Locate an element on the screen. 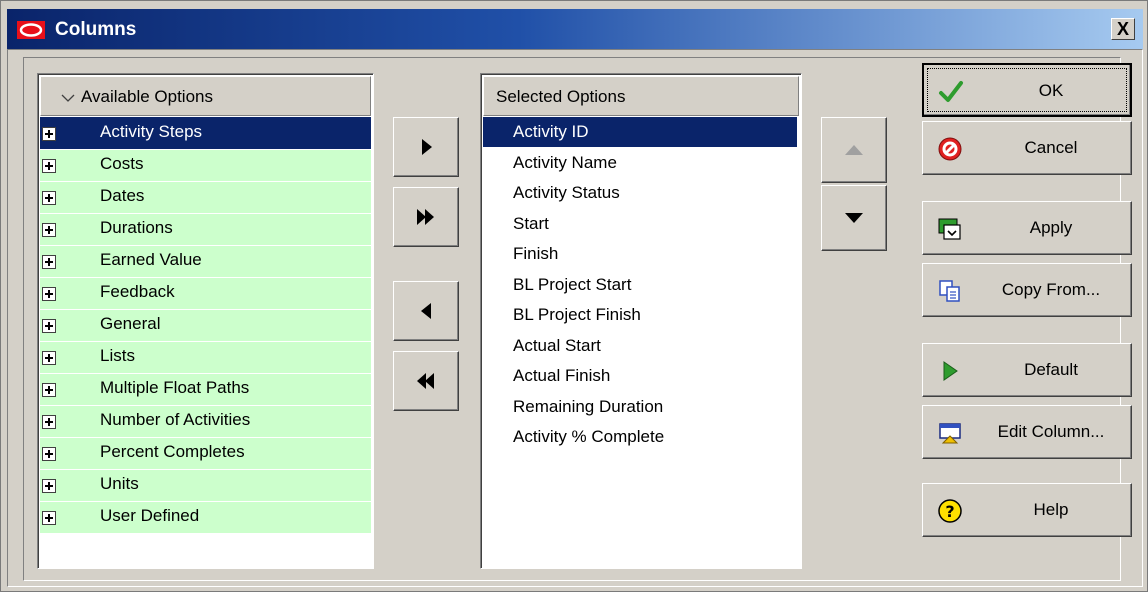 The image size is (1148, 592). no-entry-icon is located at coordinates (950, 149).